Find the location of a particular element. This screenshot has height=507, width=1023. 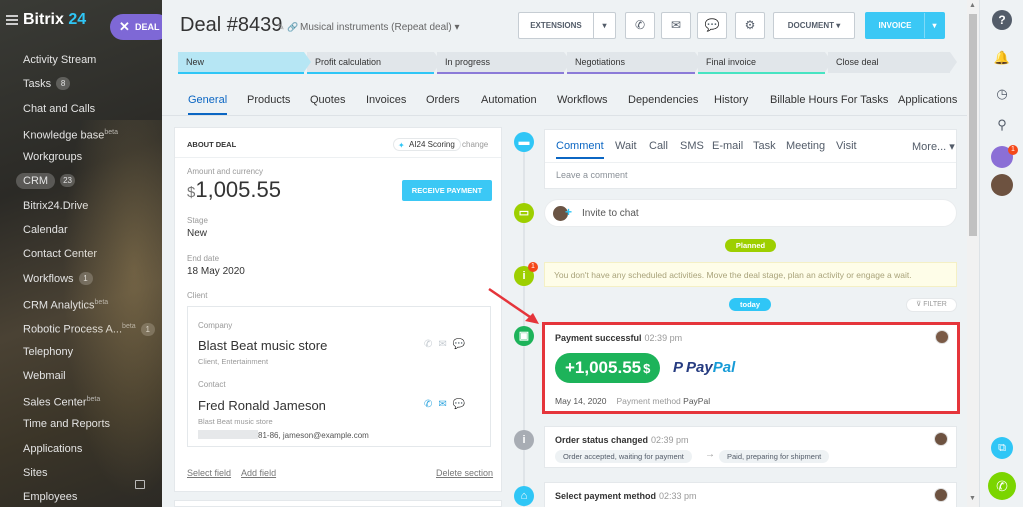

deal-close-pill: ✕ DEAL is located at coordinates (140, 27).